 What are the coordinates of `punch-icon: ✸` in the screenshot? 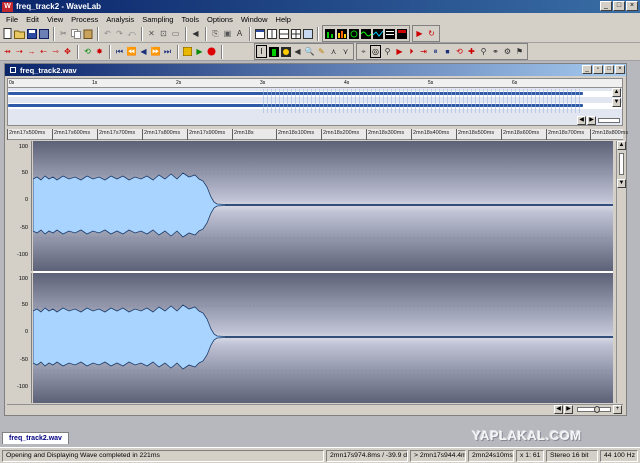 It's located at (99, 51).